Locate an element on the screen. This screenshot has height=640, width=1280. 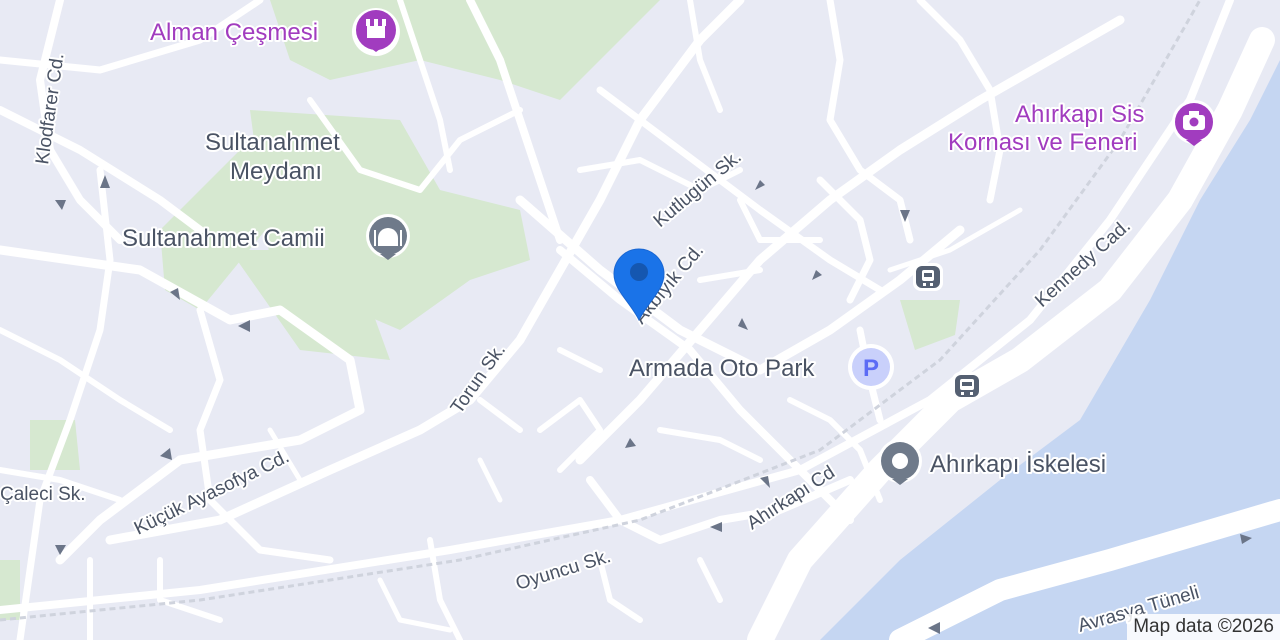
map-attribution: Map data ©2026 is located at coordinates (1203, 627).